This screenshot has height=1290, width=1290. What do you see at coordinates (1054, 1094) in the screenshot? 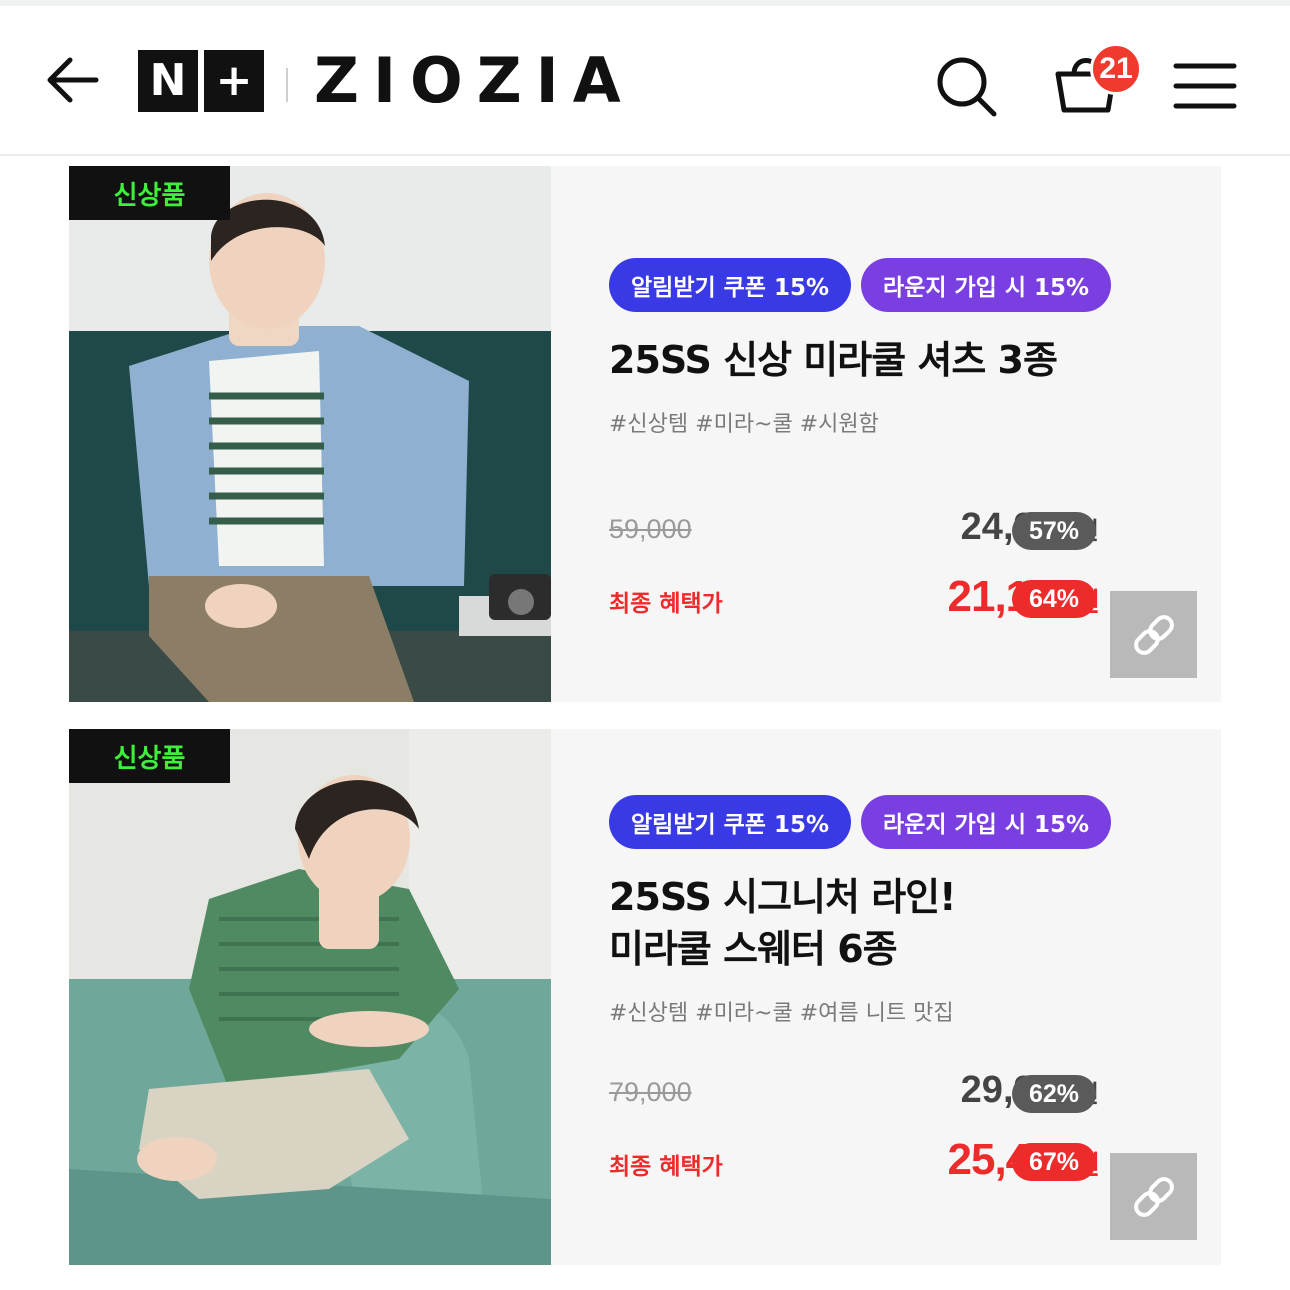
I see `sale-discount-badge: 62%` at bounding box center [1054, 1094].